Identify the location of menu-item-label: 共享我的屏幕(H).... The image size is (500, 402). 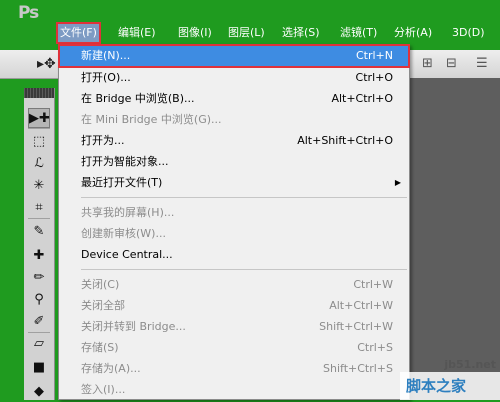
(128, 212).